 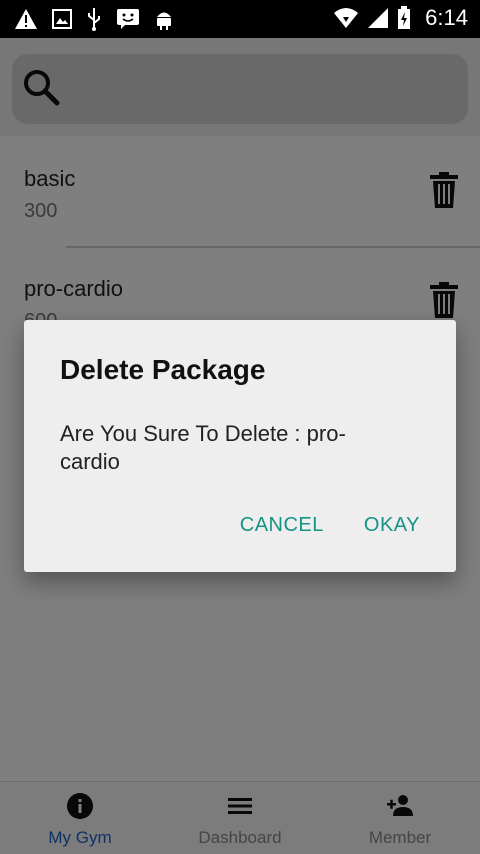 What do you see at coordinates (163, 369) in the screenshot?
I see `dialog-title: Delete Package` at bounding box center [163, 369].